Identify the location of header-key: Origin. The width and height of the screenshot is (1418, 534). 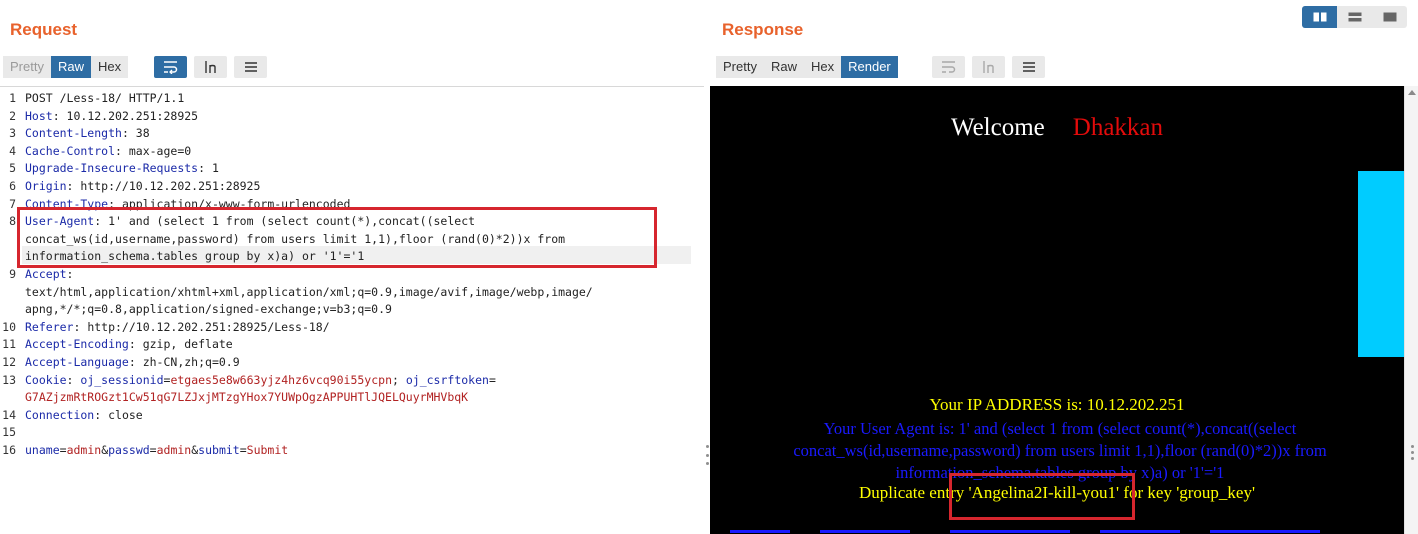
(46, 186).